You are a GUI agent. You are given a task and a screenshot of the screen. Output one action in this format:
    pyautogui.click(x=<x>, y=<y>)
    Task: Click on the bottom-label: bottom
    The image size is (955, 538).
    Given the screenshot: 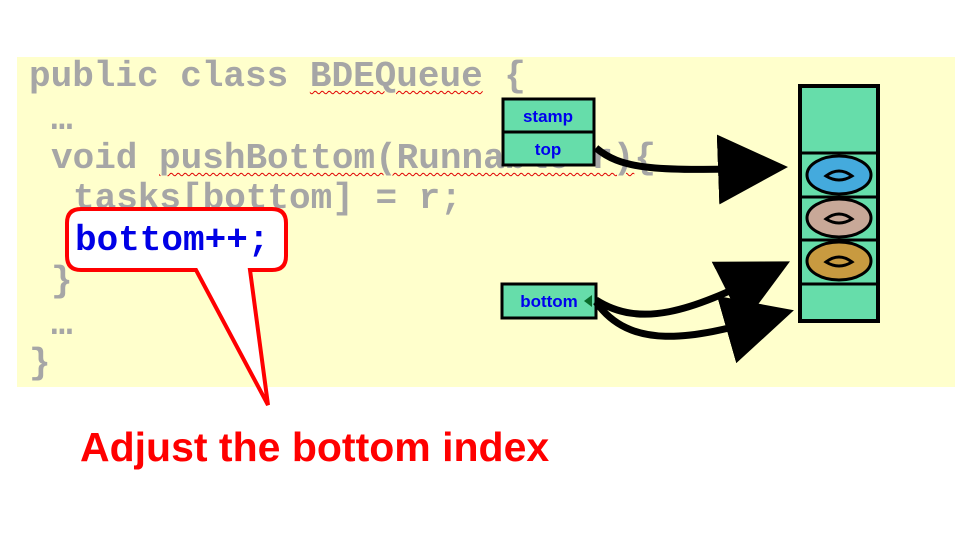 What is the action you would take?
    pyautogui.click(x=549, y=301)
    